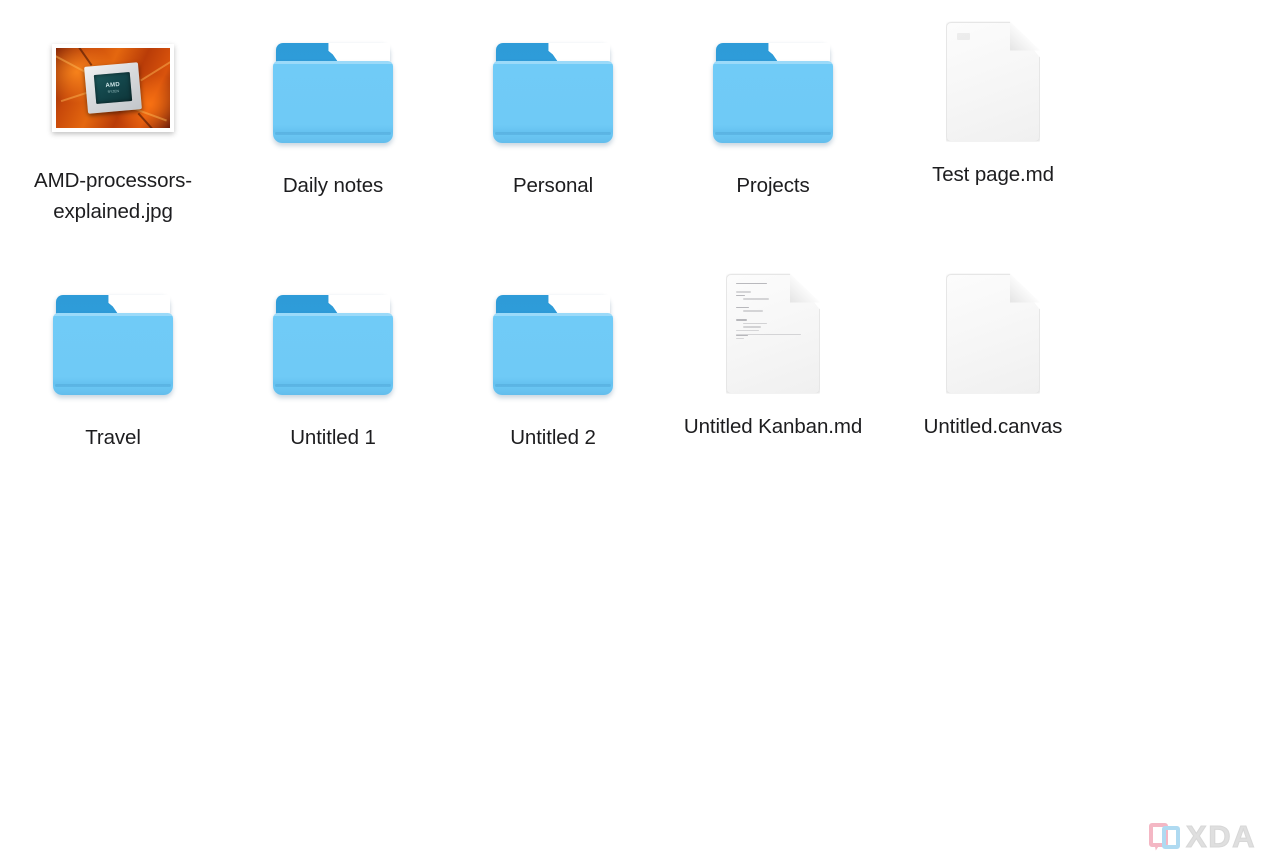 Image resolution: width=1274 pixels, height=868 pixels. Describe the element at coordinates (963, 36) in the screenshot. I see `document-mark` at that location.